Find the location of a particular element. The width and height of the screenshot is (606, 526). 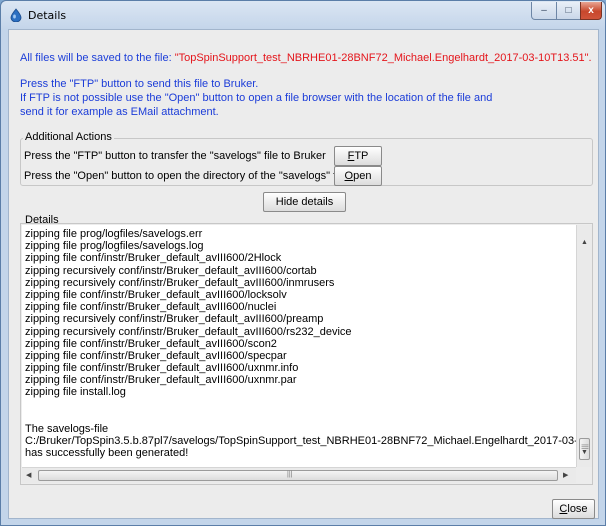

close-button-mnemonic: C is located at coordinates (563, 509).